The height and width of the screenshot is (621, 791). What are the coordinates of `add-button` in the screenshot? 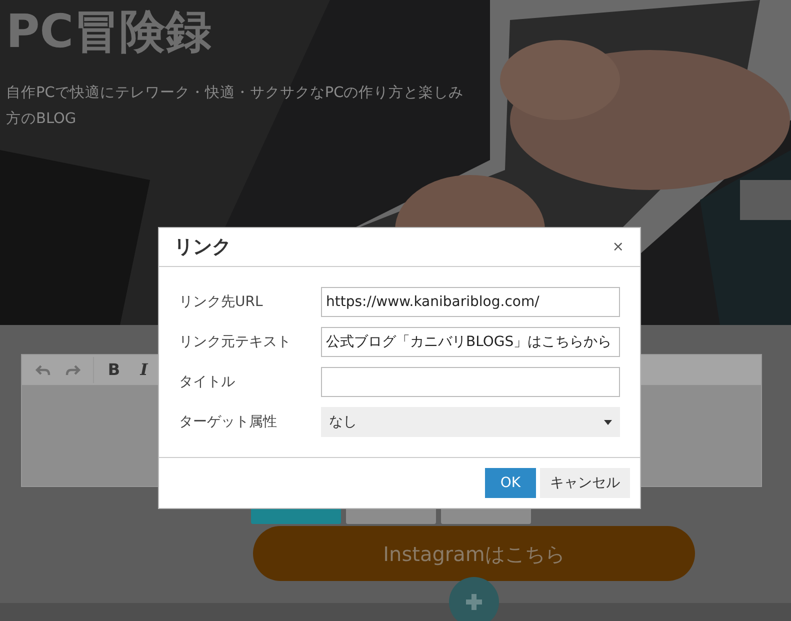 It's located at (474, 599).